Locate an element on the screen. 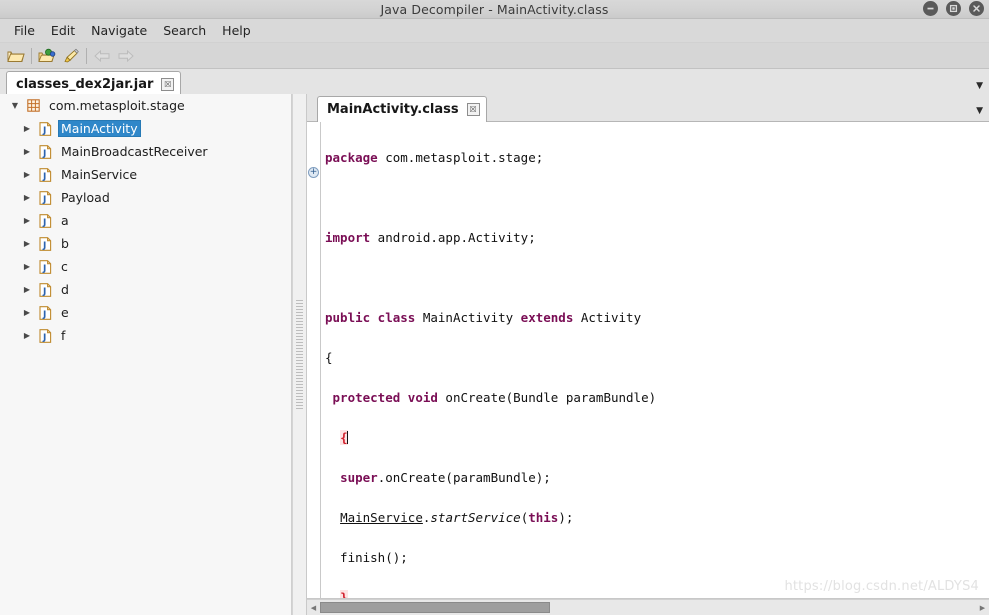 This screenshot has width=989, height=615. fold-toggle-import-icon: + is located at coordinates (313, 172).